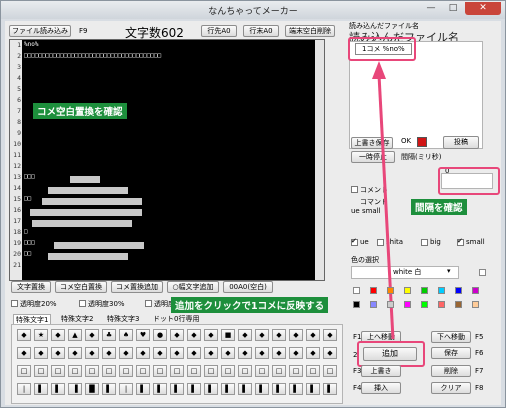 The height and width of the screenshot is (408, 506). What do you see at coordinates (176, 319) in the screenshot?
I see `tab-dot-only: ドット0行専用` at bounding box center [176, 319].